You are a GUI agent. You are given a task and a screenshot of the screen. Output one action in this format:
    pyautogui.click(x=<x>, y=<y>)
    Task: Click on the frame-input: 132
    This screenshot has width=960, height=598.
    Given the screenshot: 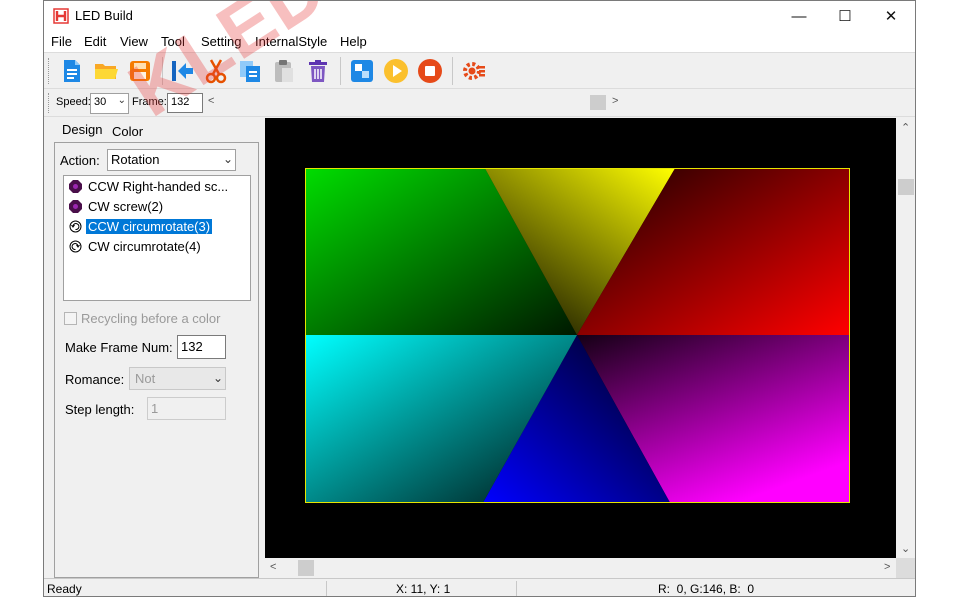 What is the action you would take?
    pyautogui.click(x=185, y=103)
    